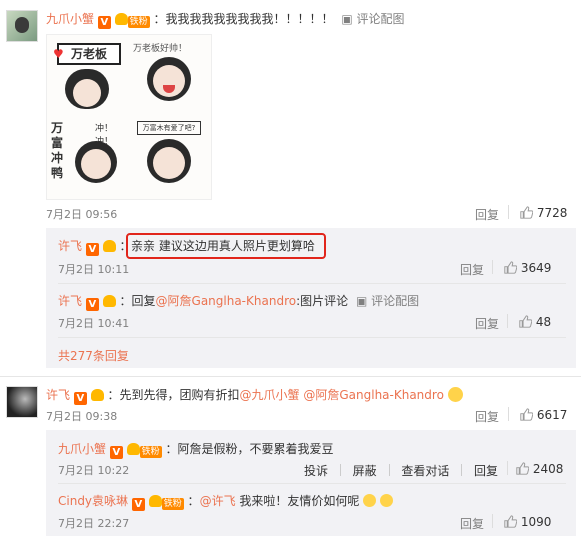 The height and width of the screenshot is (536, 581). What do you see at coordinates (129, 117) in the screenshot?
I see `comment-sticker-image: 万老板 ♥ 万老板好帅！ 万富冲鸭 冲！冲！ 万富木有爱了吧?` at bounding box center [129, 117].